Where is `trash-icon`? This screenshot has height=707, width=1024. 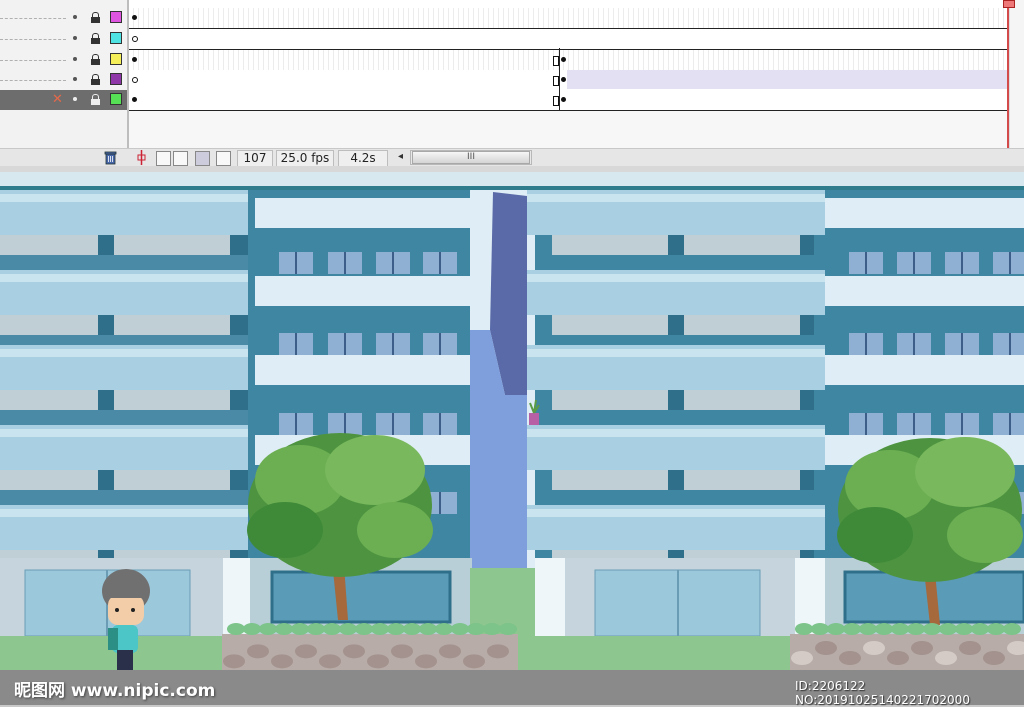
trash-icon is located at coordinates (110, 157).